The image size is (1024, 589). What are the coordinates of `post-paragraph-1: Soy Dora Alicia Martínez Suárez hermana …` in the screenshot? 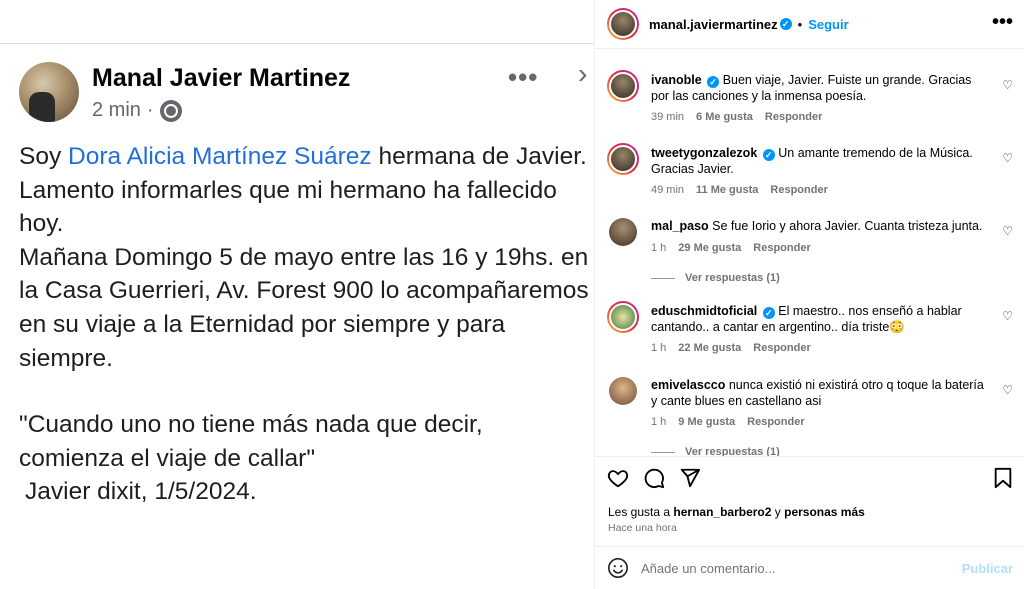 It's located at (306, 190).